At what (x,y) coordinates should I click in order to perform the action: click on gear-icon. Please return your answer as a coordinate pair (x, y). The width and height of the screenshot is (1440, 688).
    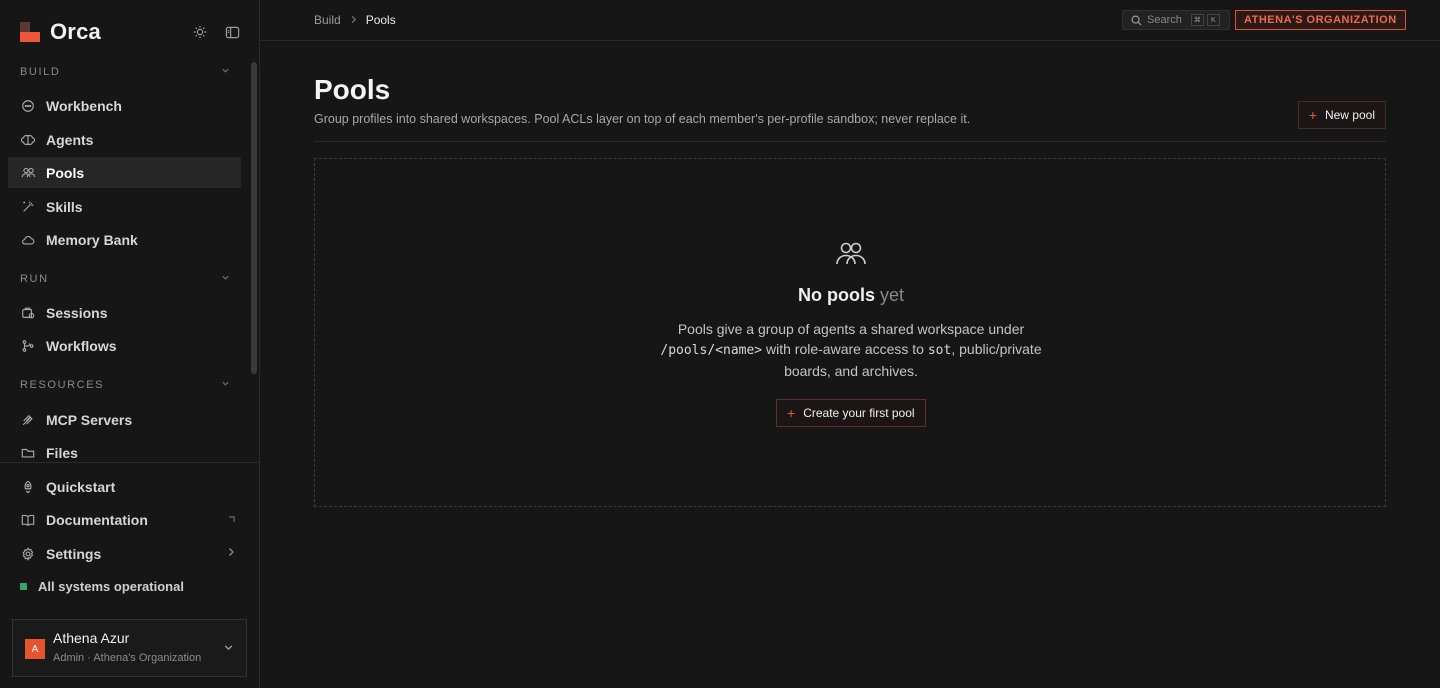
    Looking at the image, I should click on (28, 554).